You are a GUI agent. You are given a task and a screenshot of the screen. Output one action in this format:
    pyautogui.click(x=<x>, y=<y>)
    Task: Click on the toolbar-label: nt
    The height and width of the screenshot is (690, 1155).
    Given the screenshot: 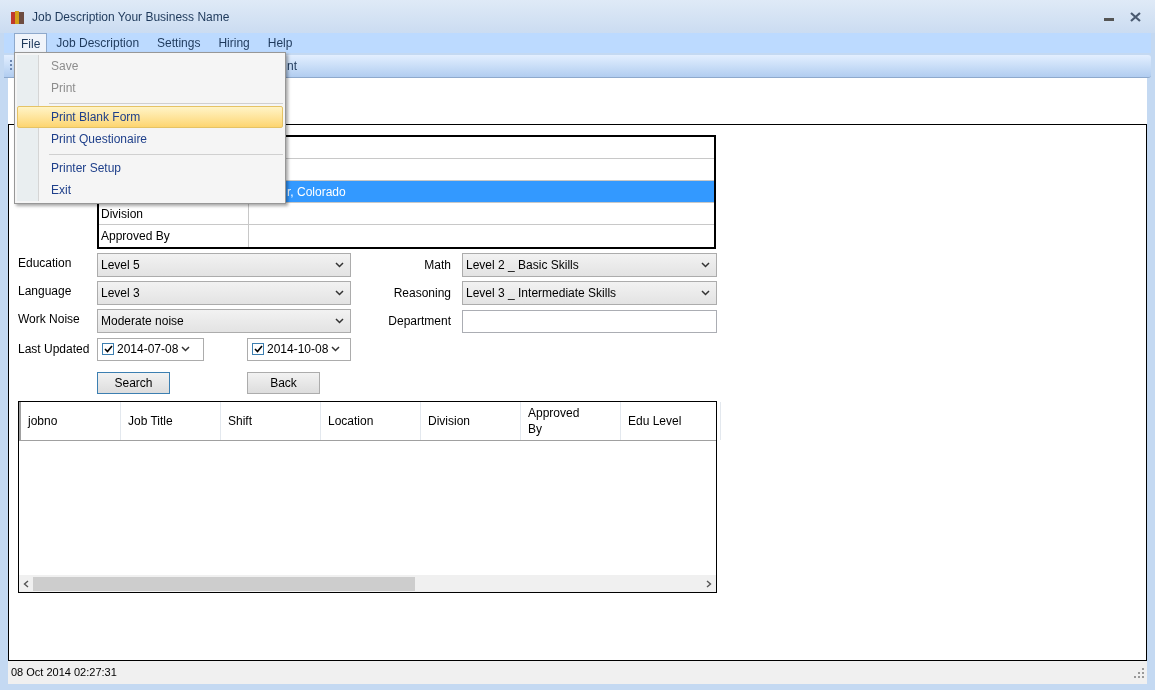 What is the action you would take?
    pyautogui.click(x=292, y=66)
    